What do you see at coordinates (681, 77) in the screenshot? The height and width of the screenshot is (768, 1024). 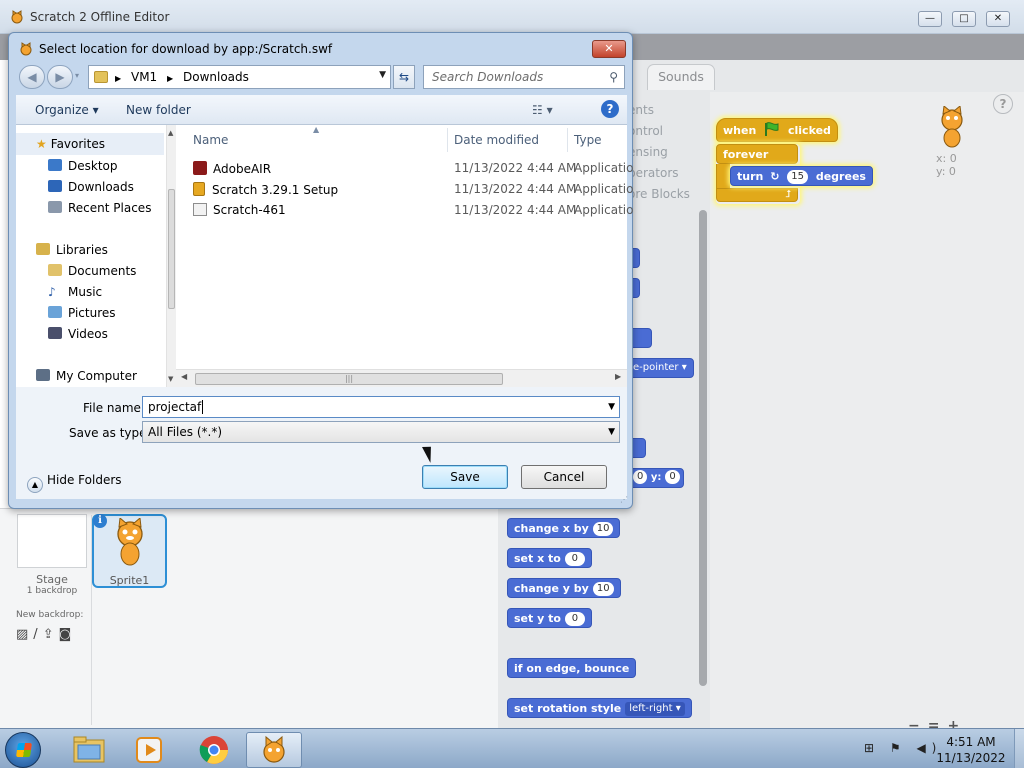 I see `tab-sounds: Sounds` at bounding box center [681, 77].